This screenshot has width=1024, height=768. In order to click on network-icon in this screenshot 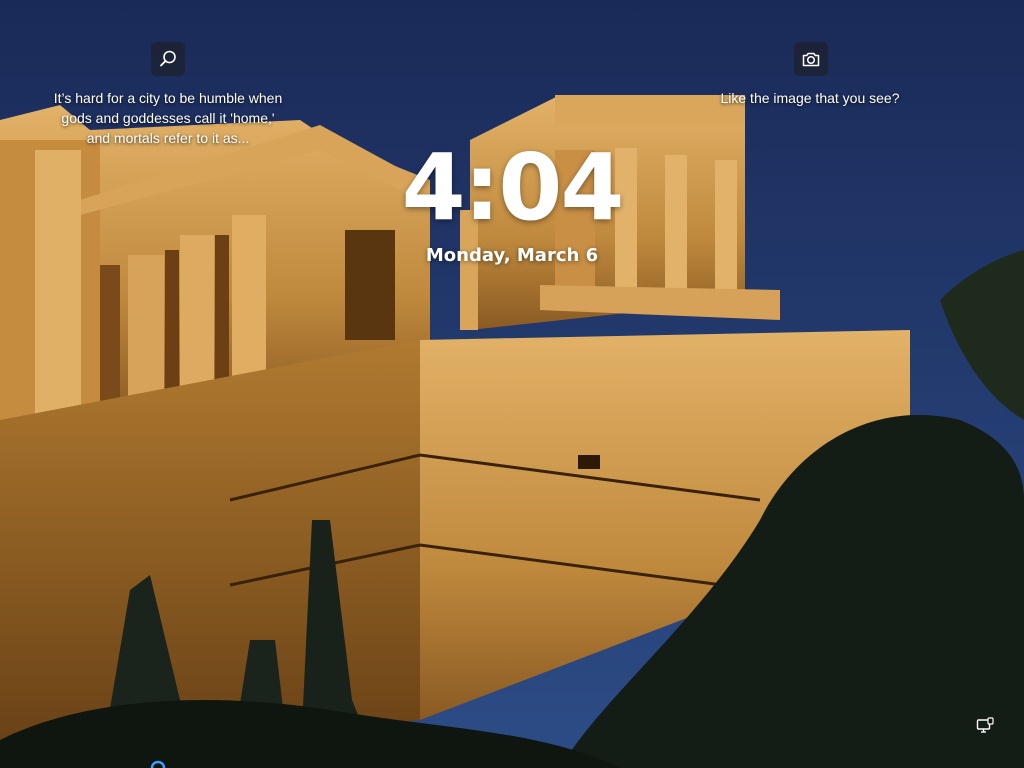, I will do `click(985, 726)`.